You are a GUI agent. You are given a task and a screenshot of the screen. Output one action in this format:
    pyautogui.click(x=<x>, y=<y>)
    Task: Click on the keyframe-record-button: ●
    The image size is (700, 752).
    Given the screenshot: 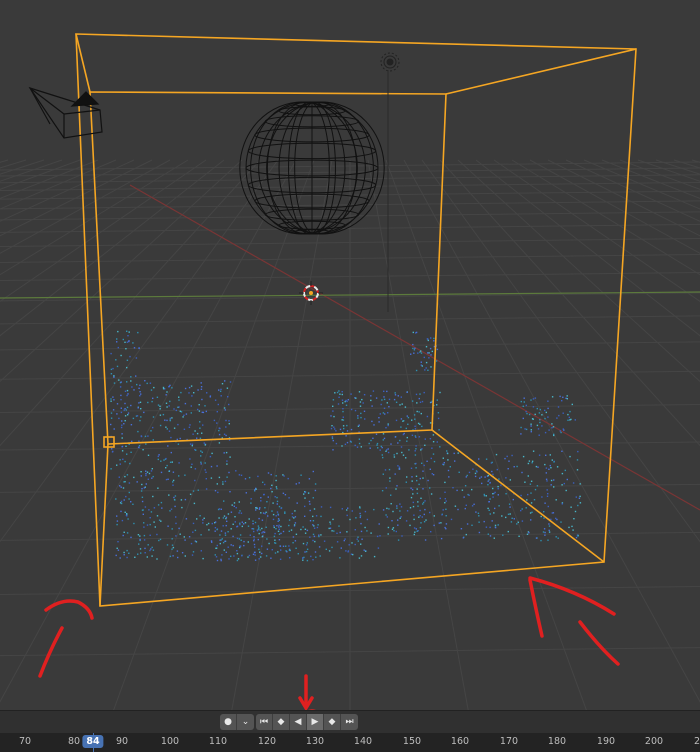 What is the action you would take?
    pyautogui.click(x=228, y=722)
    